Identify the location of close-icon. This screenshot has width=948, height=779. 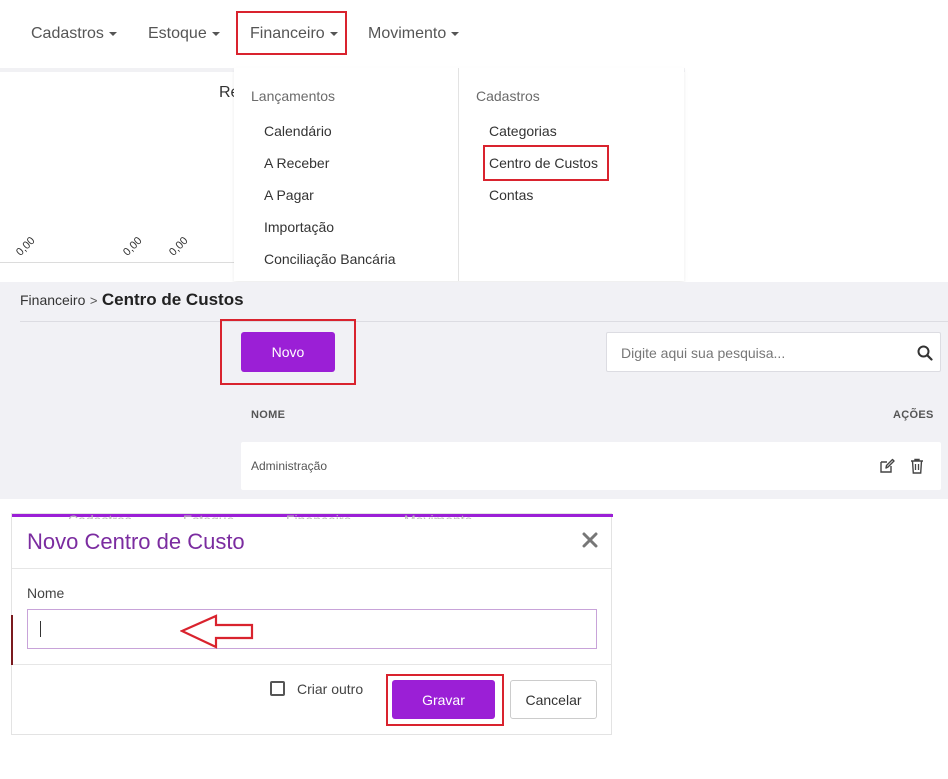
(590, 540).